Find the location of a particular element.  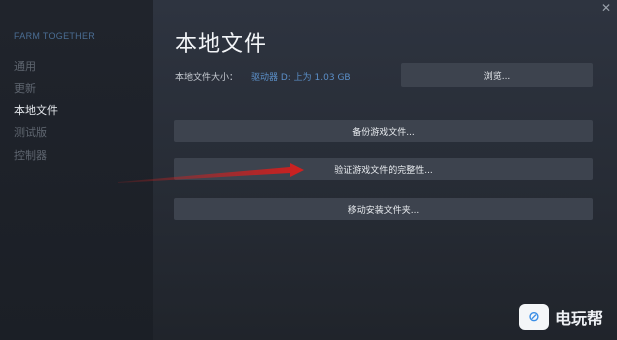

watermark-logo-icon: ⊘ is located at coordinates (533, 317).